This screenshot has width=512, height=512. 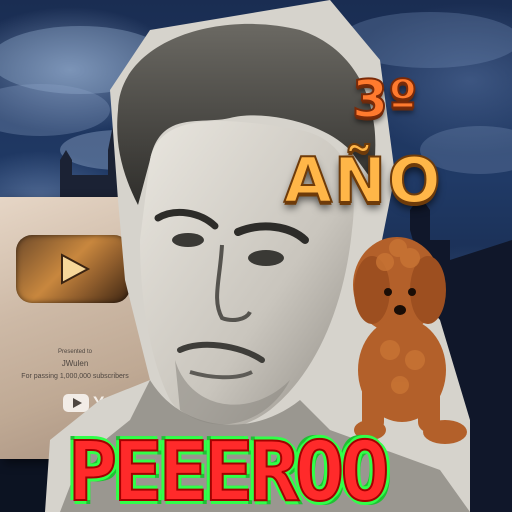 What do you see at coordinates (385, 100) in the screenshot?
I see `grade-label: 3º` at bounding box center [385, 100].